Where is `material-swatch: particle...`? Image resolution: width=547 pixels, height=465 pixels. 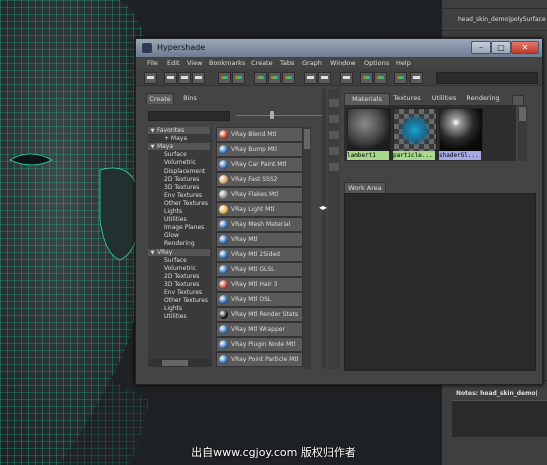 material-swatch: particle... is located at coordinates (415, 134).